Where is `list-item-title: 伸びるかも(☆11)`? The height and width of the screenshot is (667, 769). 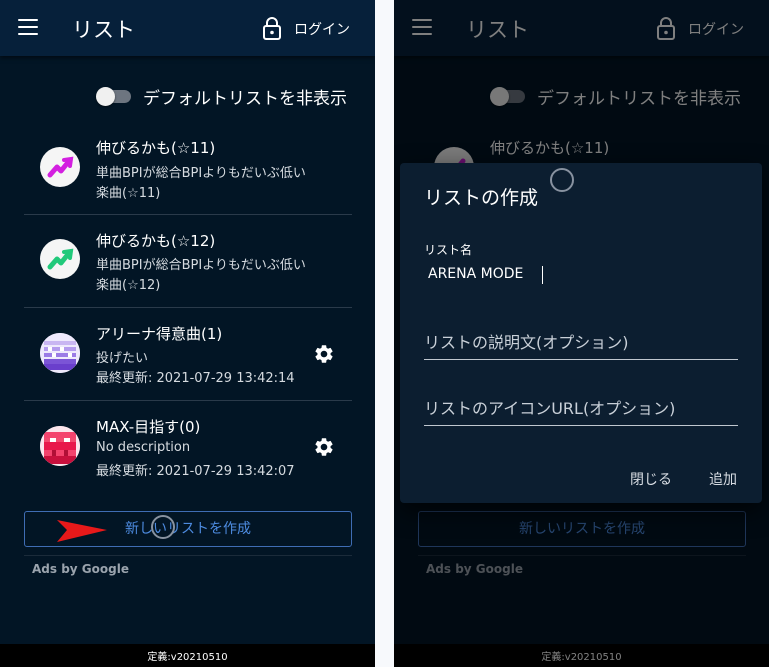 list-item-title: 伸びるかも(☆11) is located at coordinates (156, 148).